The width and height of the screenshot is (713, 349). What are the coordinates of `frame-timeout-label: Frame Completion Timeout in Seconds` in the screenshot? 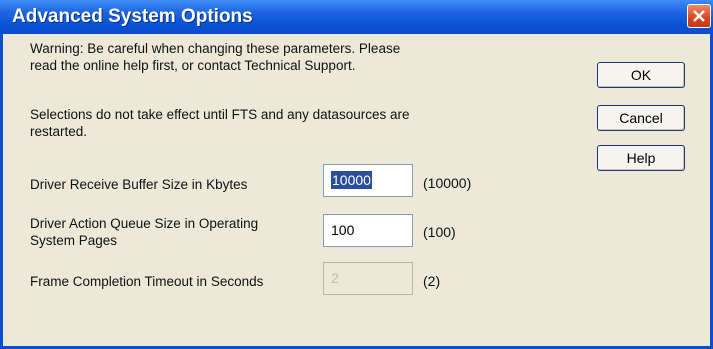 It's located at (147, 281).